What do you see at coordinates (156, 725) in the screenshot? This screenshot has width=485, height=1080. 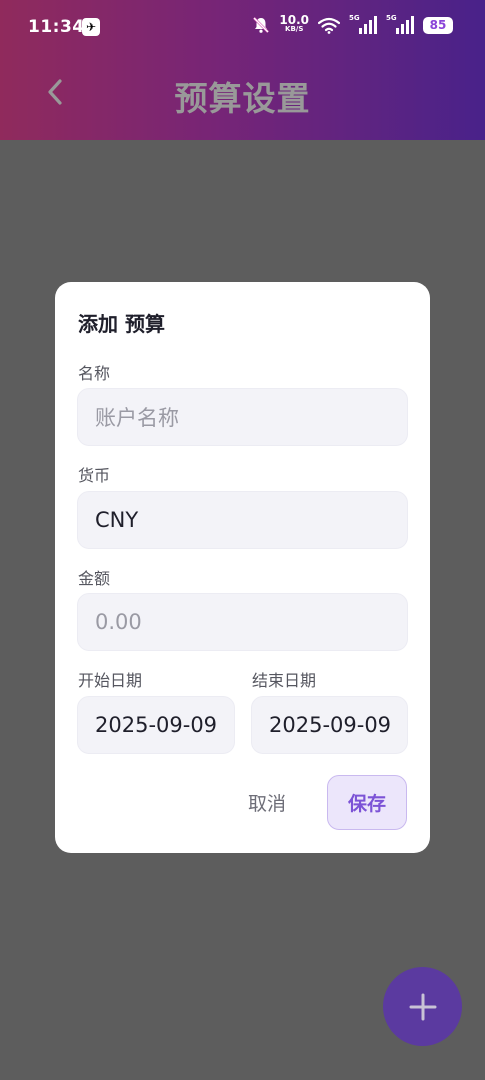 I see `start-date-field: 2025-09-09` at bounding box center [156, 725].